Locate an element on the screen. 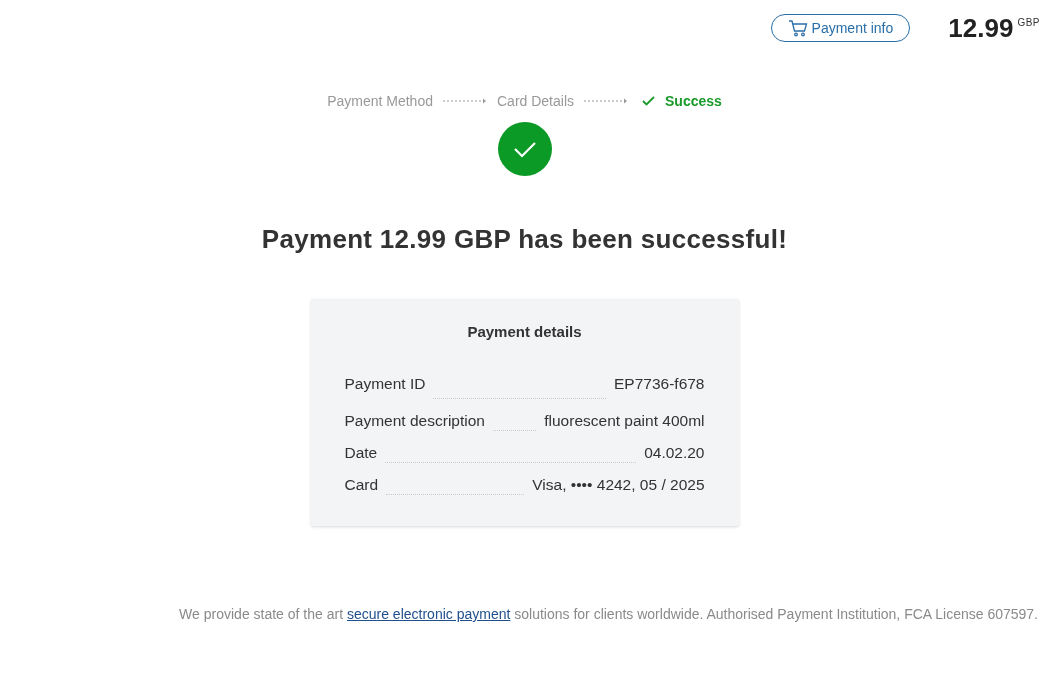  detail-label: Payment ID is located at coordinates (385, 384).